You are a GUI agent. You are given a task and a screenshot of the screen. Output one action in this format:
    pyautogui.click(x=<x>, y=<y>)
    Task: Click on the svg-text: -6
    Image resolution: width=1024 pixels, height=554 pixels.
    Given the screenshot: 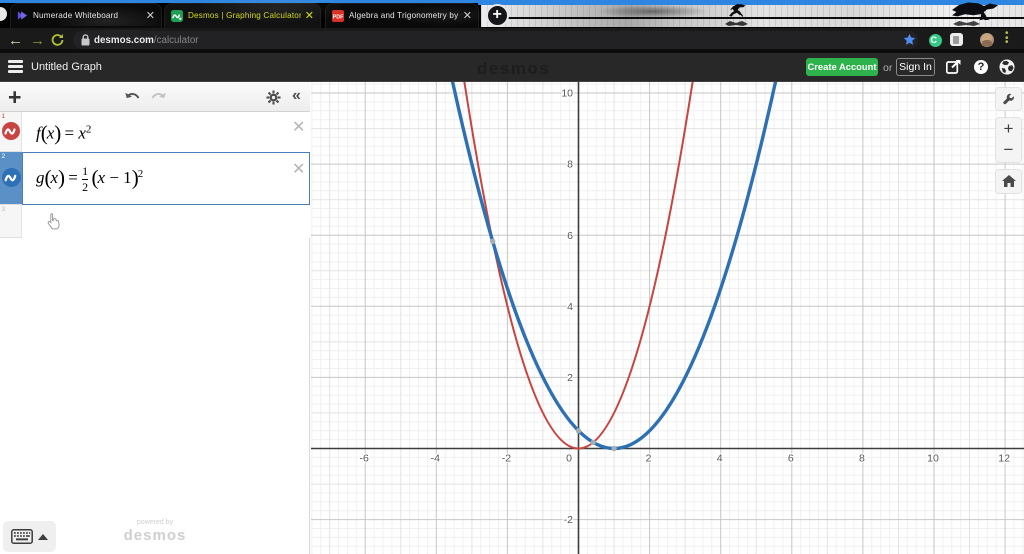 What is the action you would take?
    pyautogui.click(x=364, y=459)
    